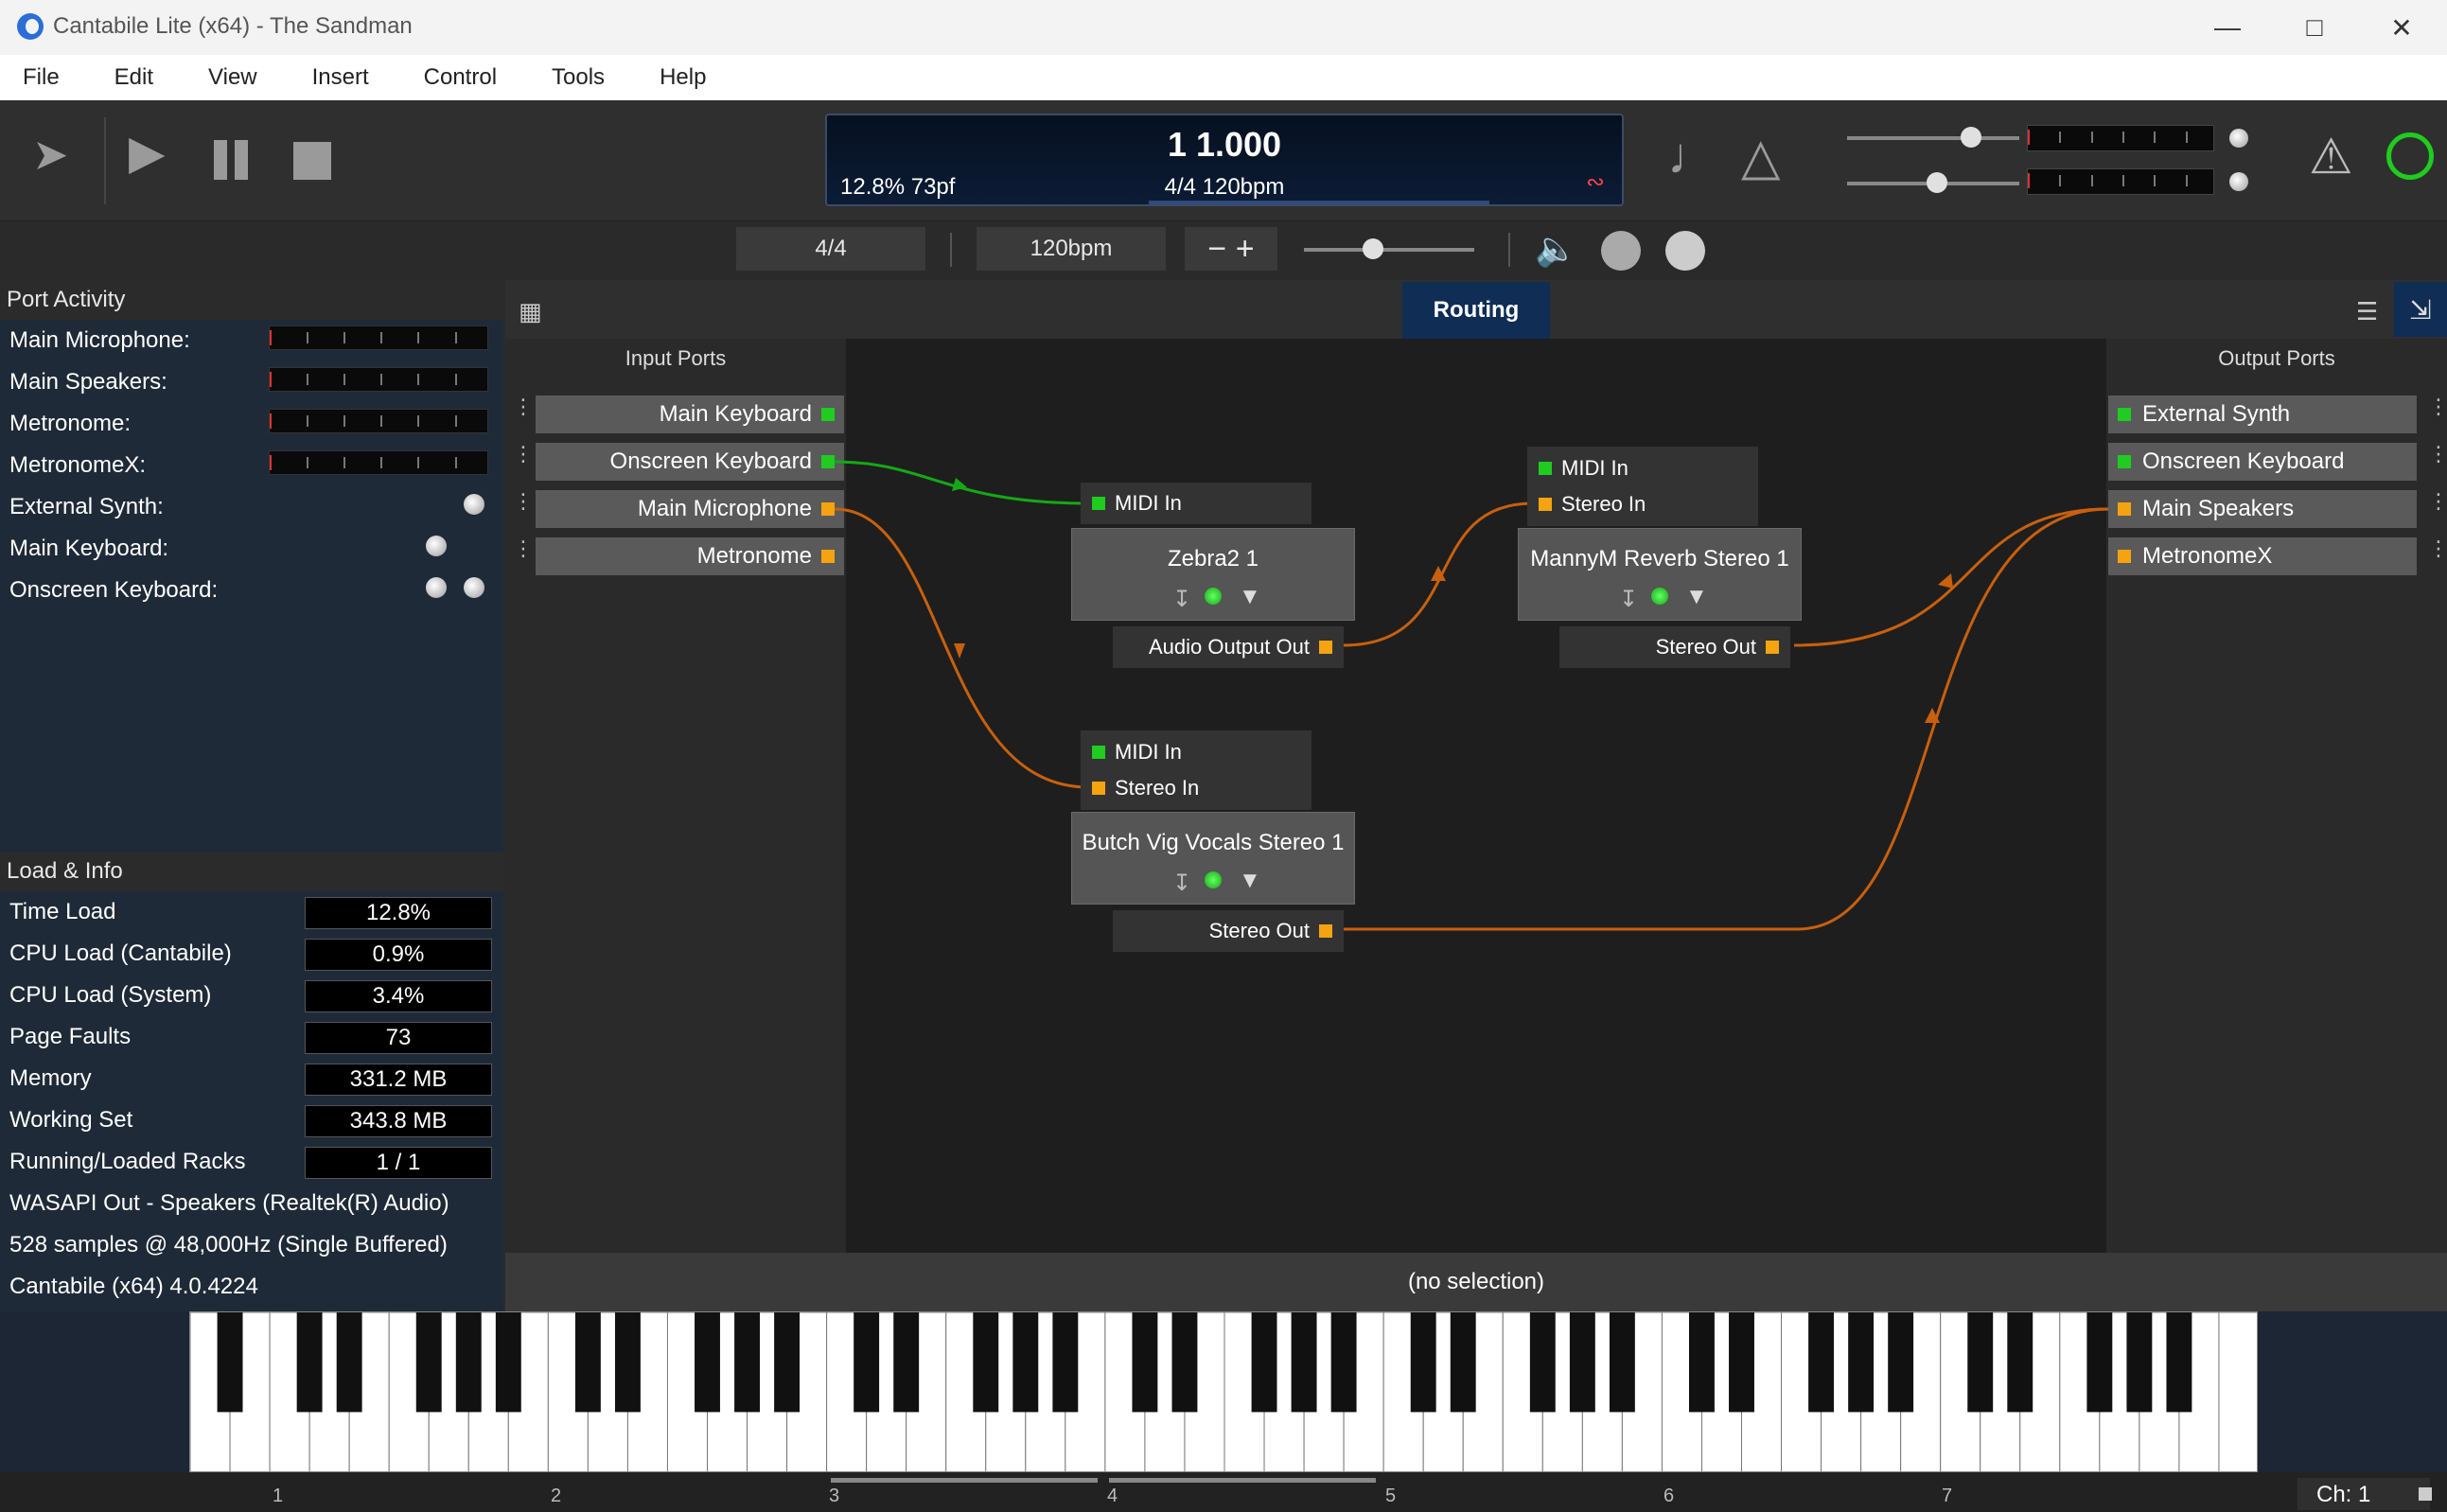 This screenshot has width=2447, height=1512. Describe the element at coordinates (1223, 1492) in the screenshot. I see `keyboard-octave-strip: 1 2 3 4 5 6 7 Ch: 1` at that location.